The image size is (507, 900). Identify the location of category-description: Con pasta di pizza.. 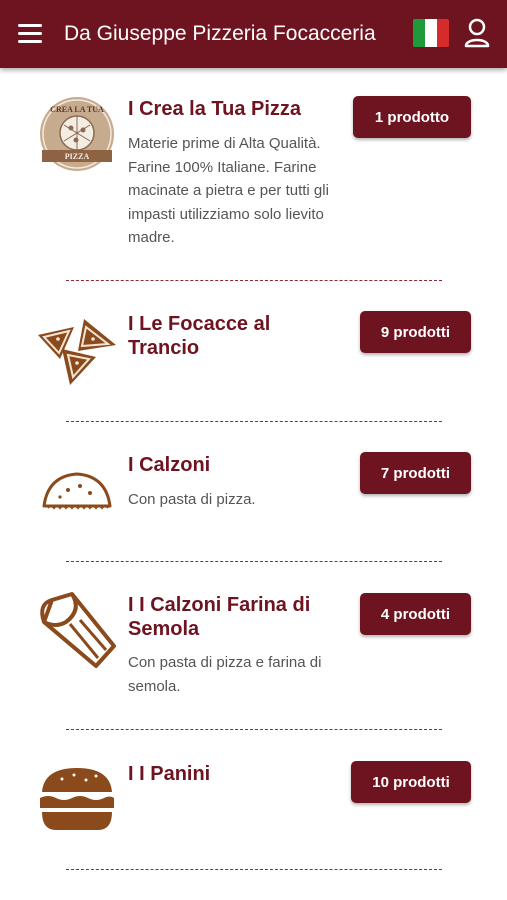
(192, 499).